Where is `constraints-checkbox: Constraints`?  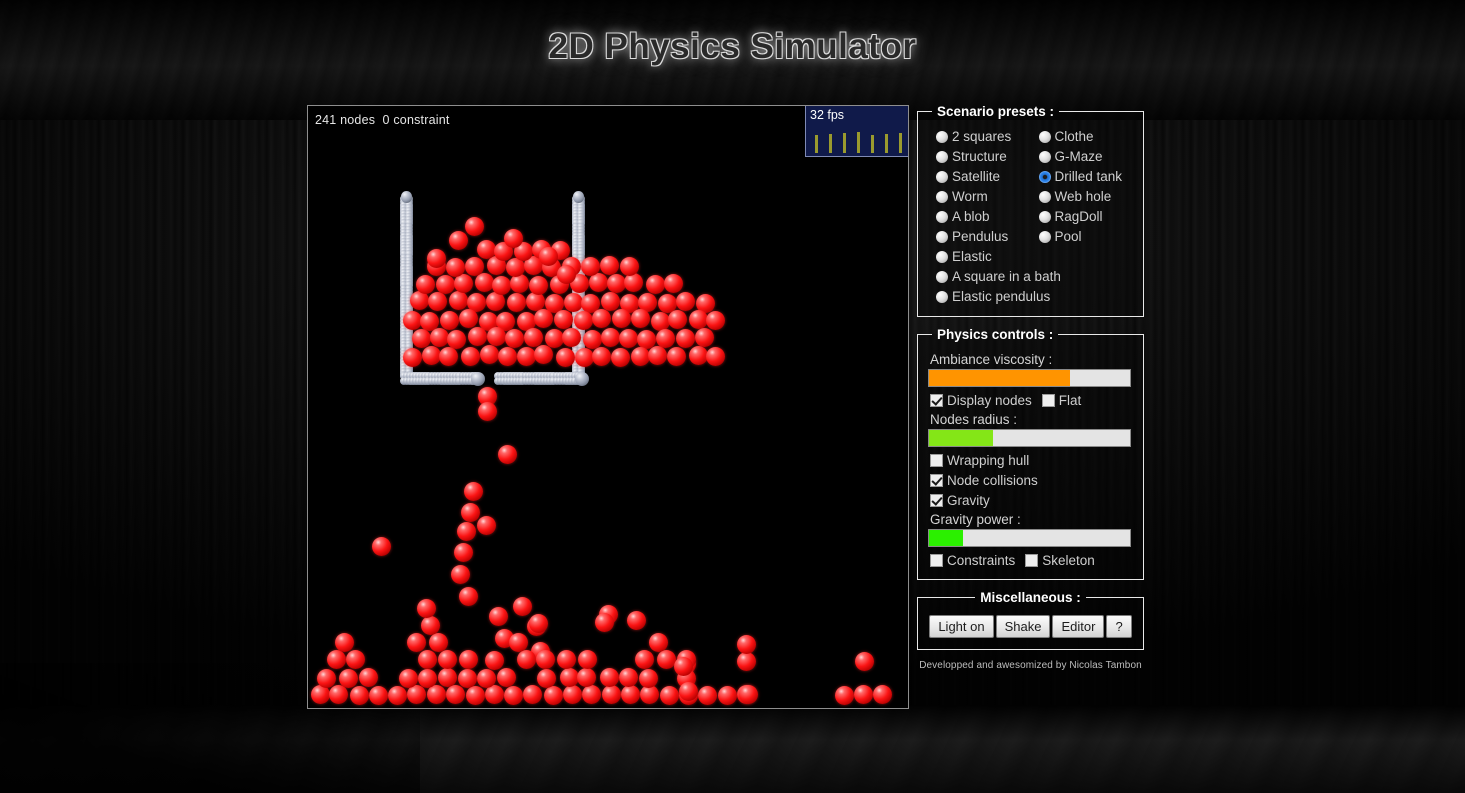 constraints-checkbox: Constraints is located at coordinates (972, 560).